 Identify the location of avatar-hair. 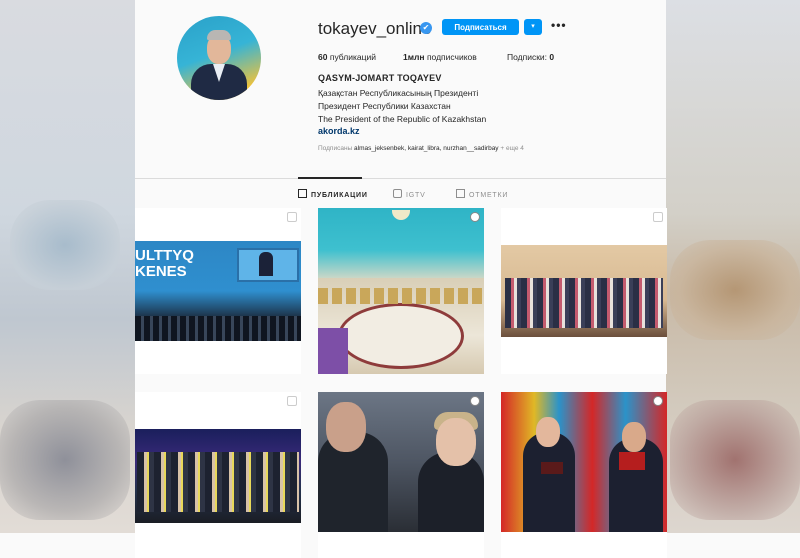
(219, 35).